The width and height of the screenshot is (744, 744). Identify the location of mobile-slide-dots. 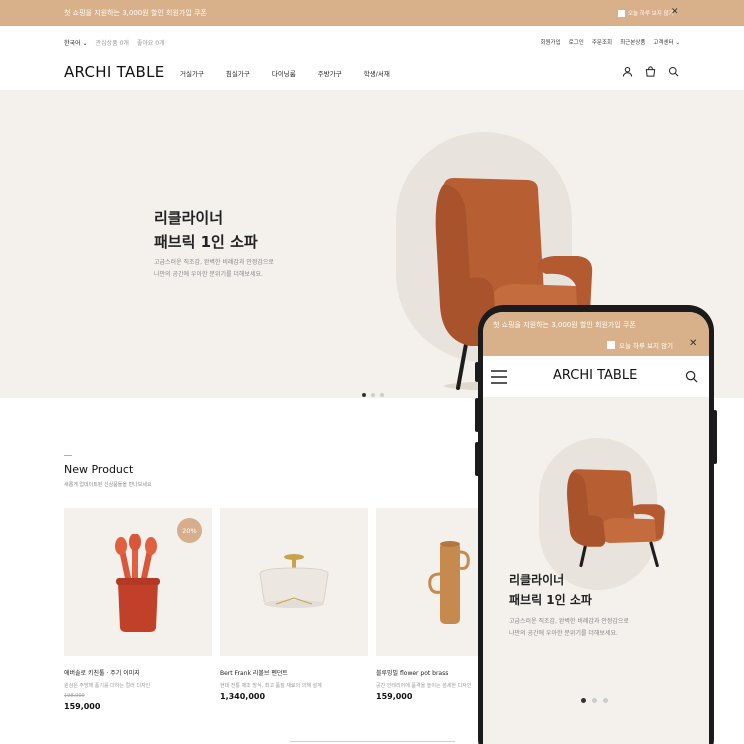
(594, 700).